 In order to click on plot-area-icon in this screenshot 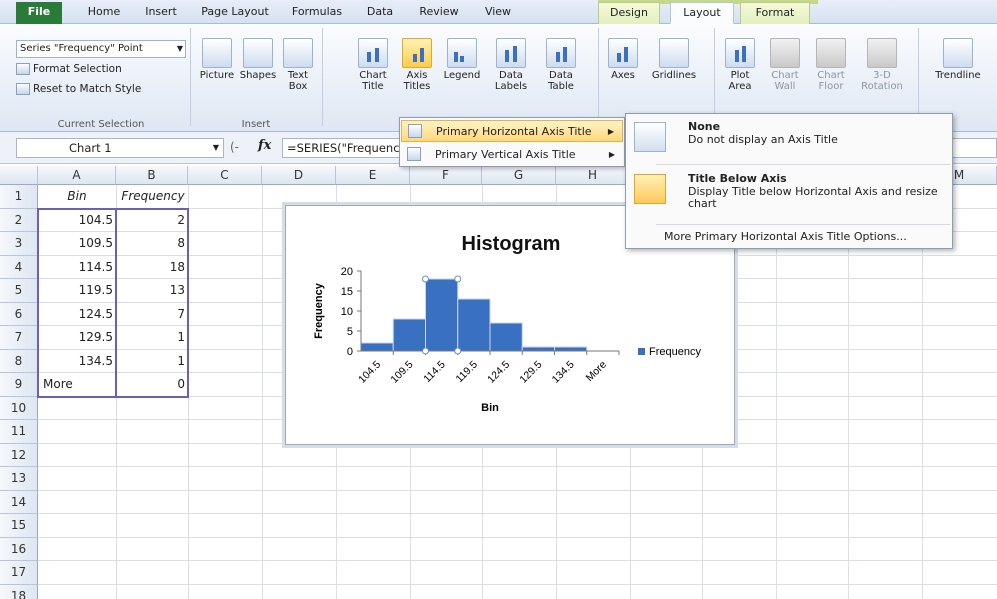, I will do `click(740, 53)`.